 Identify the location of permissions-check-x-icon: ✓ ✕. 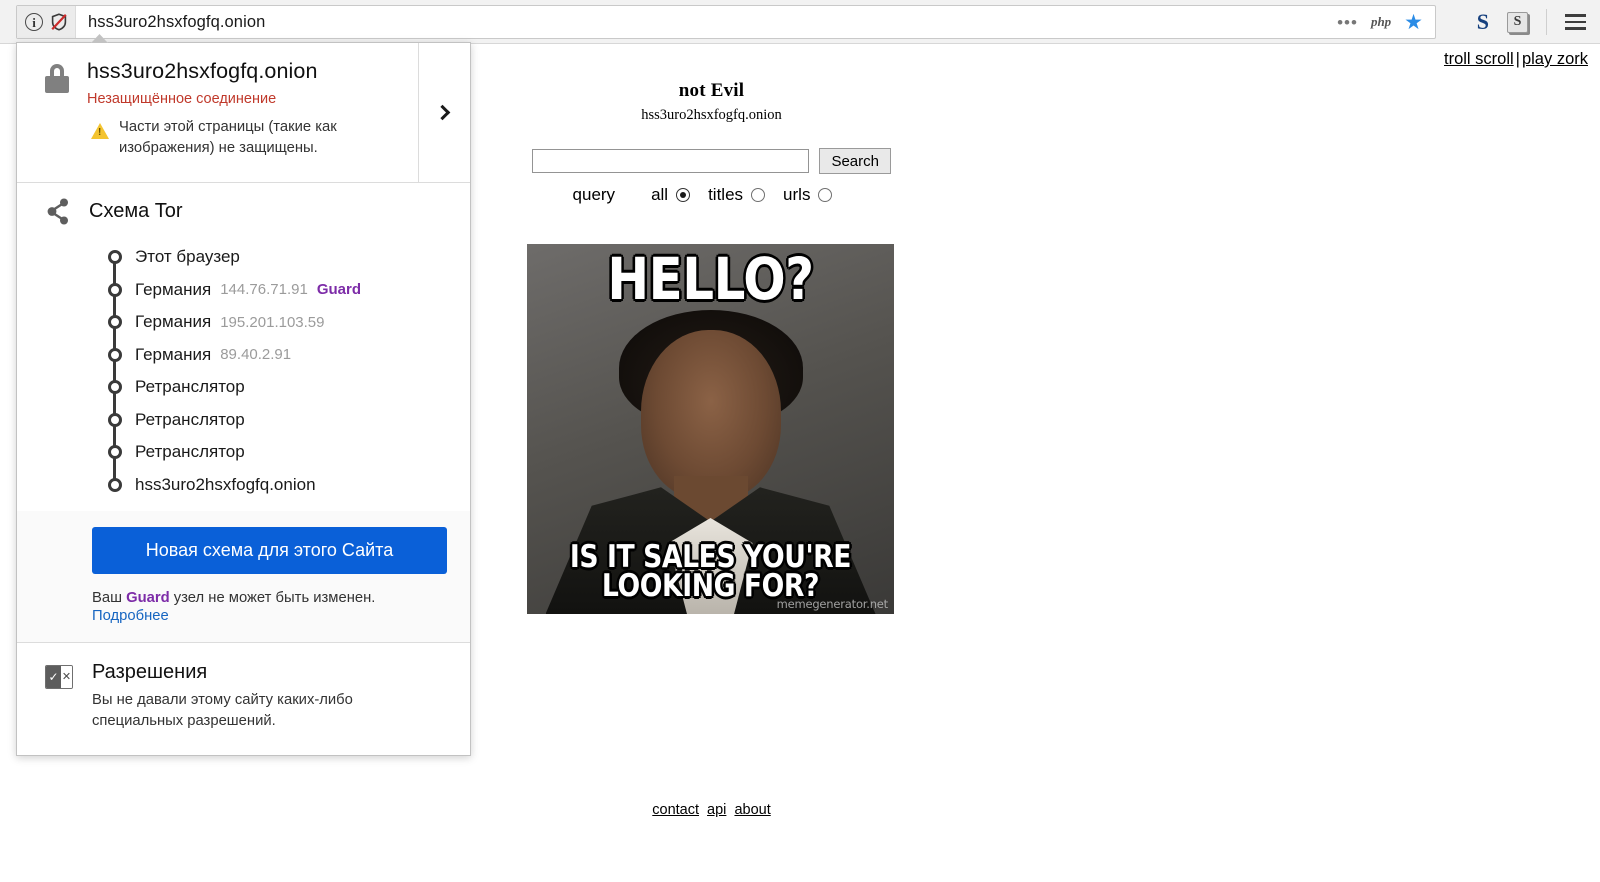
(59, 676).